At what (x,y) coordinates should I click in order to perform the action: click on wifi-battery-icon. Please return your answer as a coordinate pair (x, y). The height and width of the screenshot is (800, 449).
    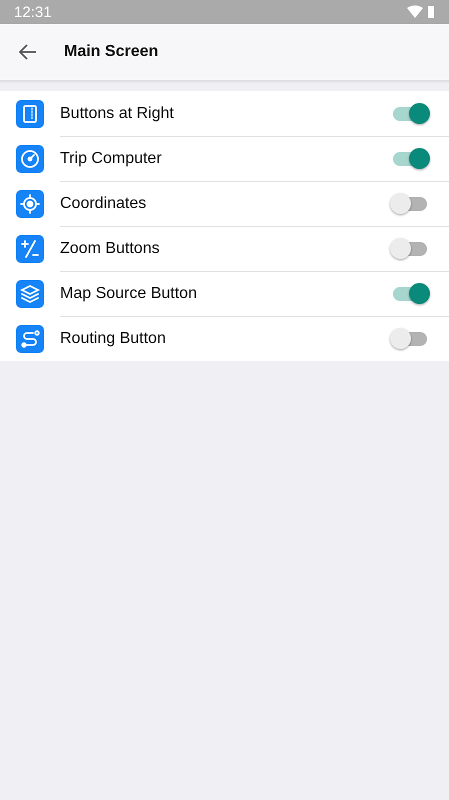
    Looking at the image, I should click on (421, 12).